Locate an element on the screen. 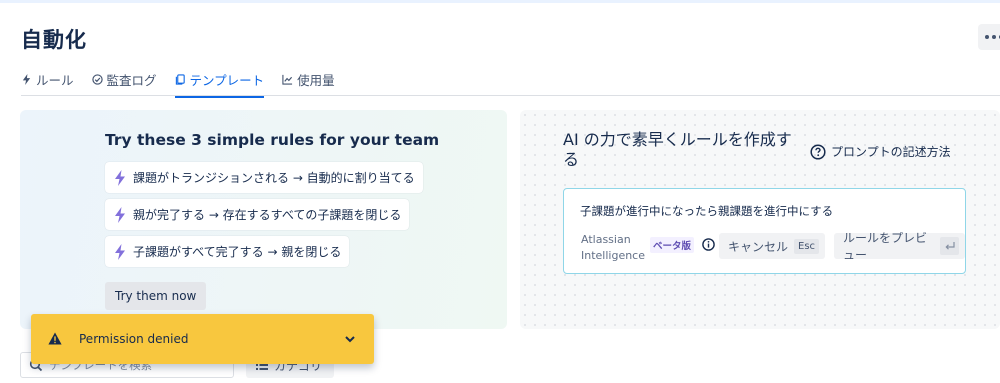 The image size is (1000, 383). tab-bar: ルール 監査ログ テンプレート 使用量 is located at coordinates (187, 84).